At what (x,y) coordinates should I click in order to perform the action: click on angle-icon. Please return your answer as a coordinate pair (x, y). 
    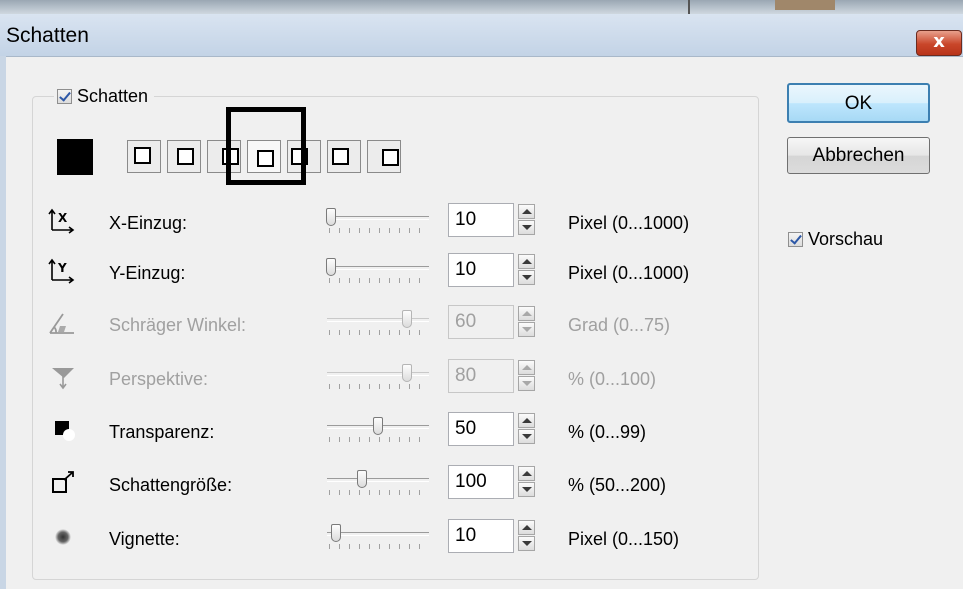
    Looking at the image, I should click on (63, 323).